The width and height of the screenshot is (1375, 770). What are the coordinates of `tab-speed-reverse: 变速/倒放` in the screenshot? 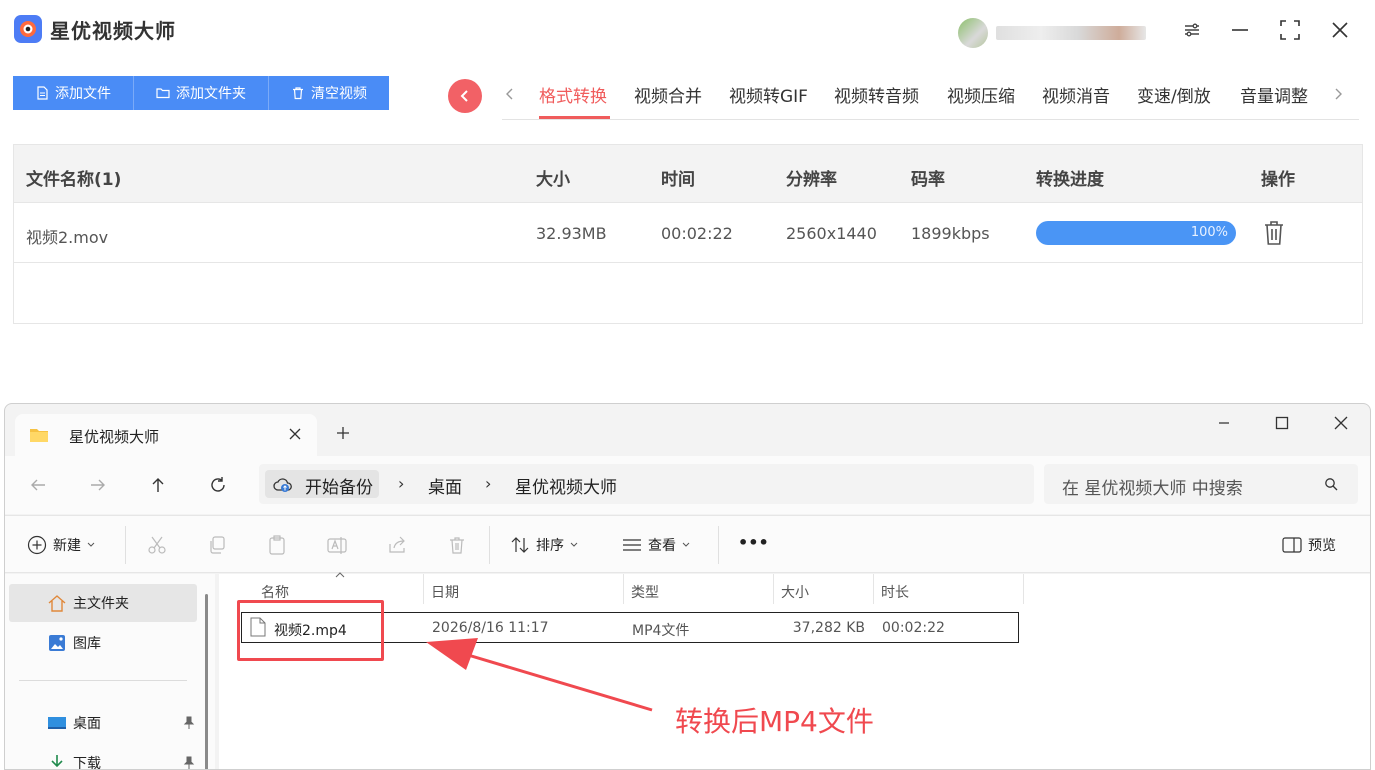 It's located at (1174, 94).